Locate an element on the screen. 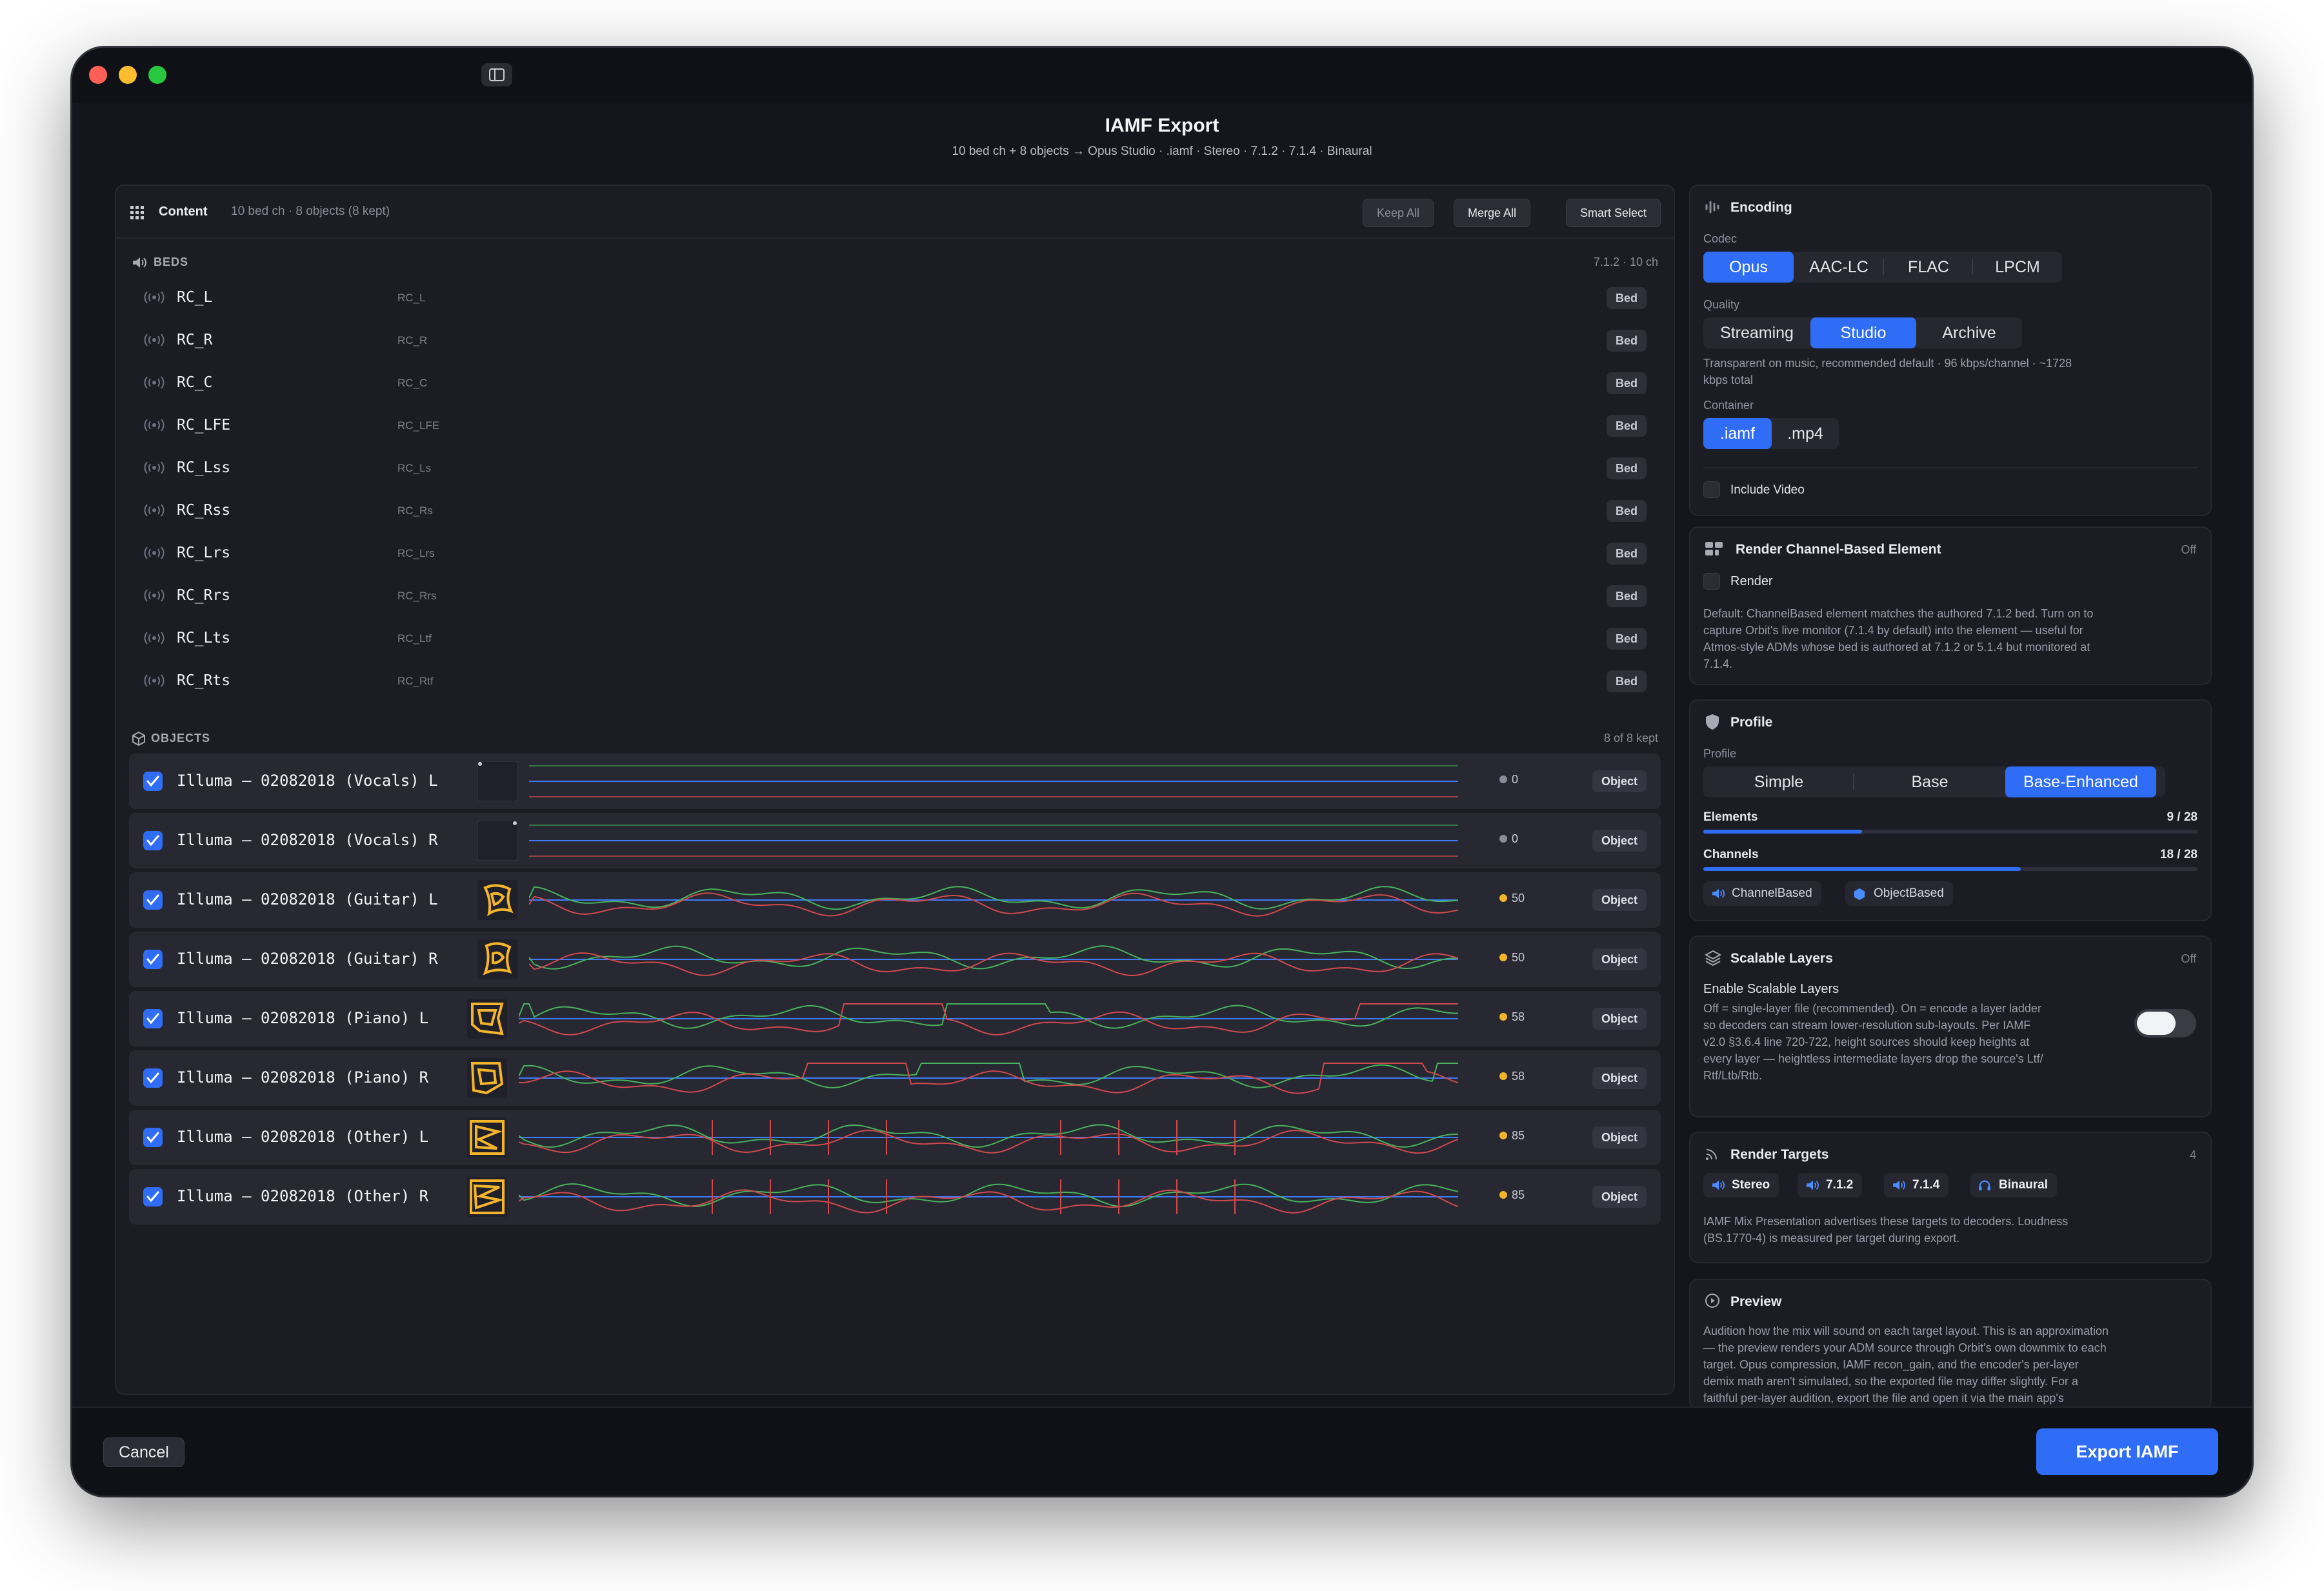  quality-option: Studio is located at coordinates (1863, 332).